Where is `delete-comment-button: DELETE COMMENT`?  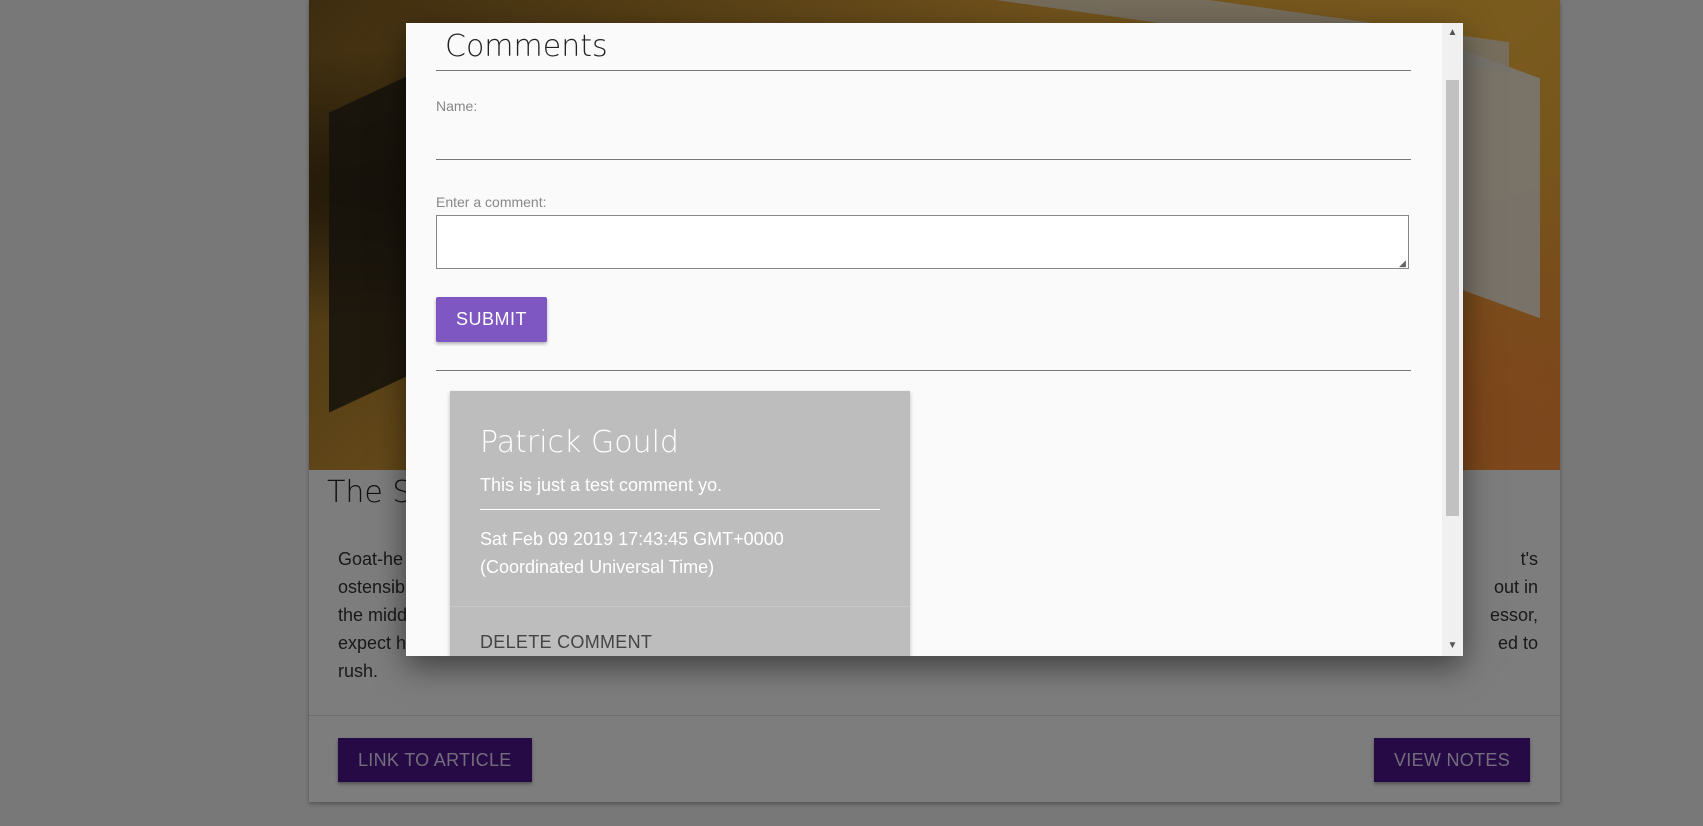
delete-comment-button: DELETE COMMENT is located at coordinates (566, 642).